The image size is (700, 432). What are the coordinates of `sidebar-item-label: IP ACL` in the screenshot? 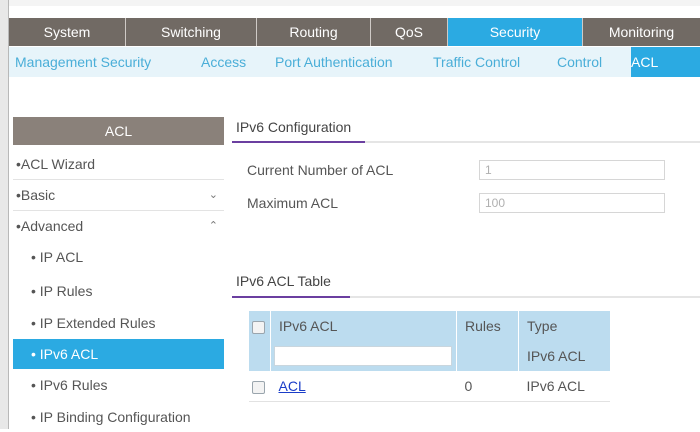 It's located at (61, 257).